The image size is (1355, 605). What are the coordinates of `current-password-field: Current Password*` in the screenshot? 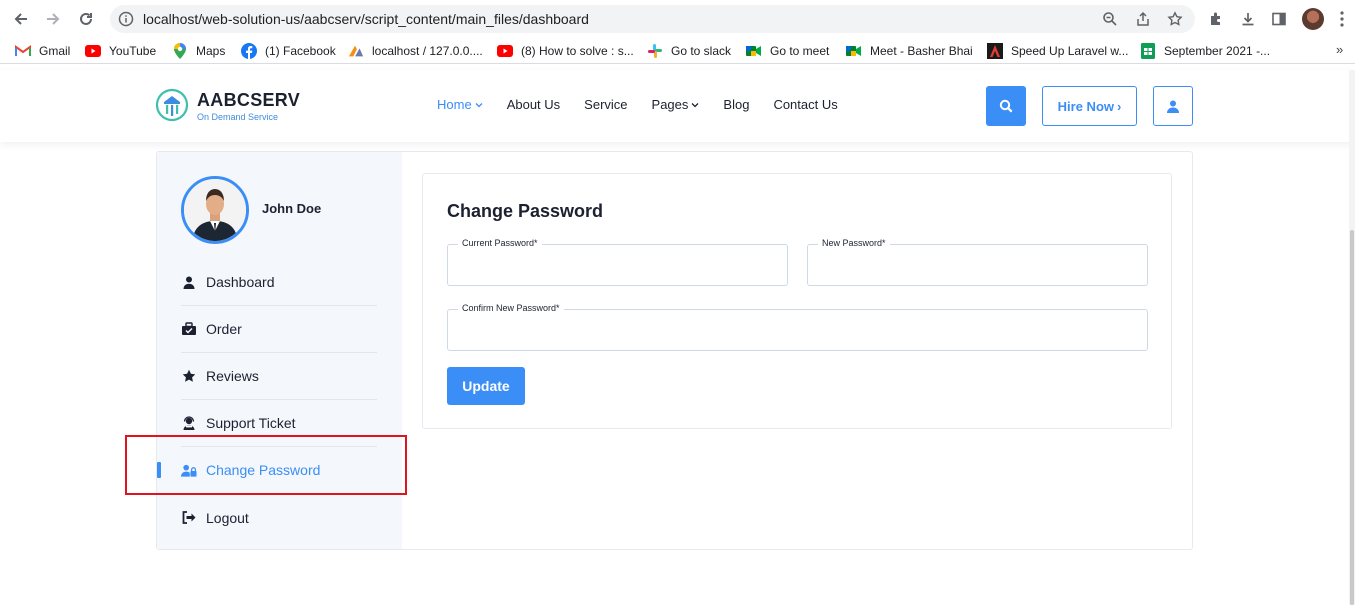 It's located at (617, 262).